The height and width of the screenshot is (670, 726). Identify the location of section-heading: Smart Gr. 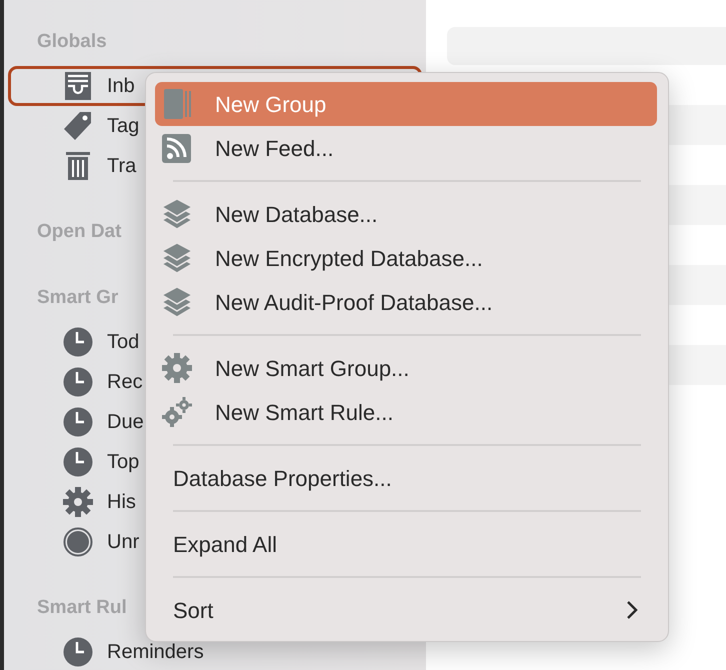
(77, 298).